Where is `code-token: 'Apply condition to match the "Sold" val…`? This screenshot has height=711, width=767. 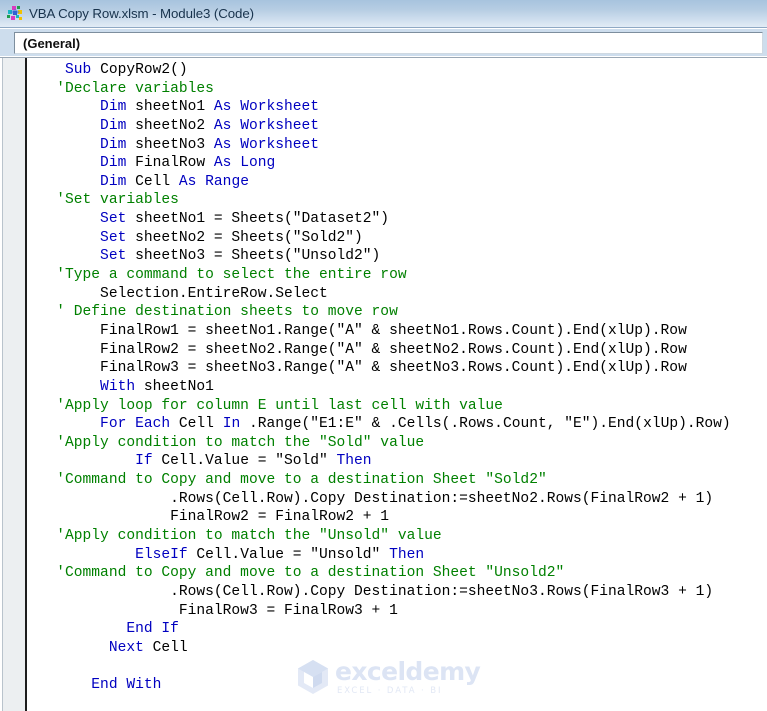
code-token: 'Apply condition to match the "Sold" val… is located at coordinates (227, 442).